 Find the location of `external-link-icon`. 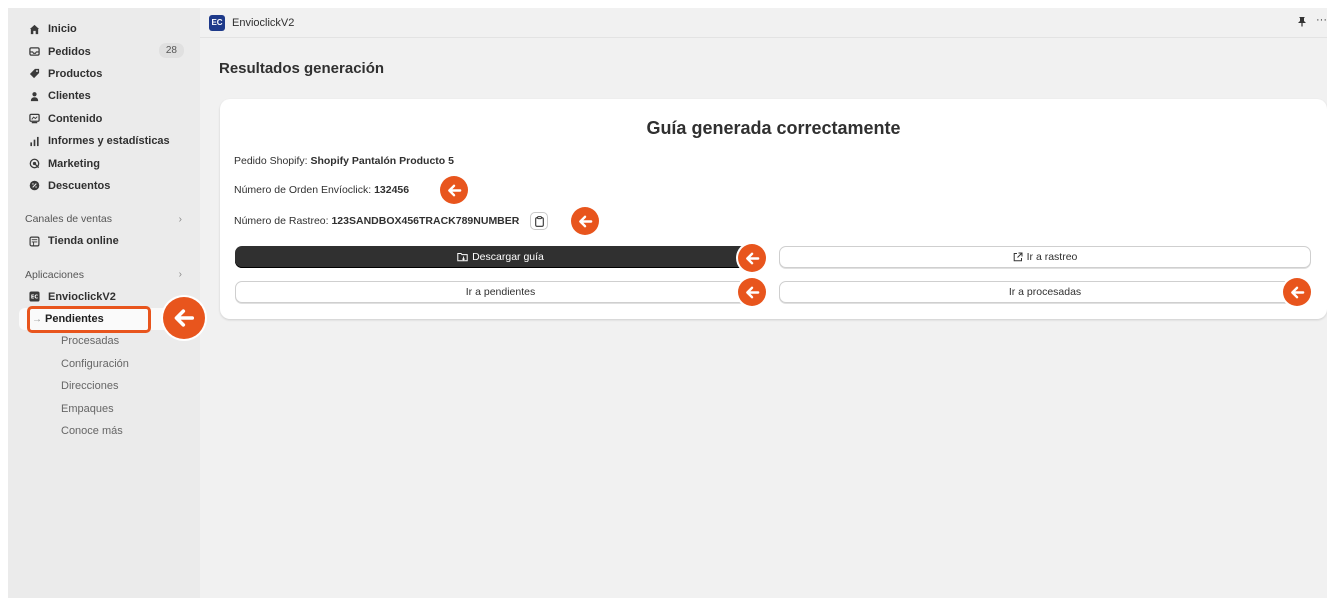

external-link-icon is located at coordinates (1018, 257).